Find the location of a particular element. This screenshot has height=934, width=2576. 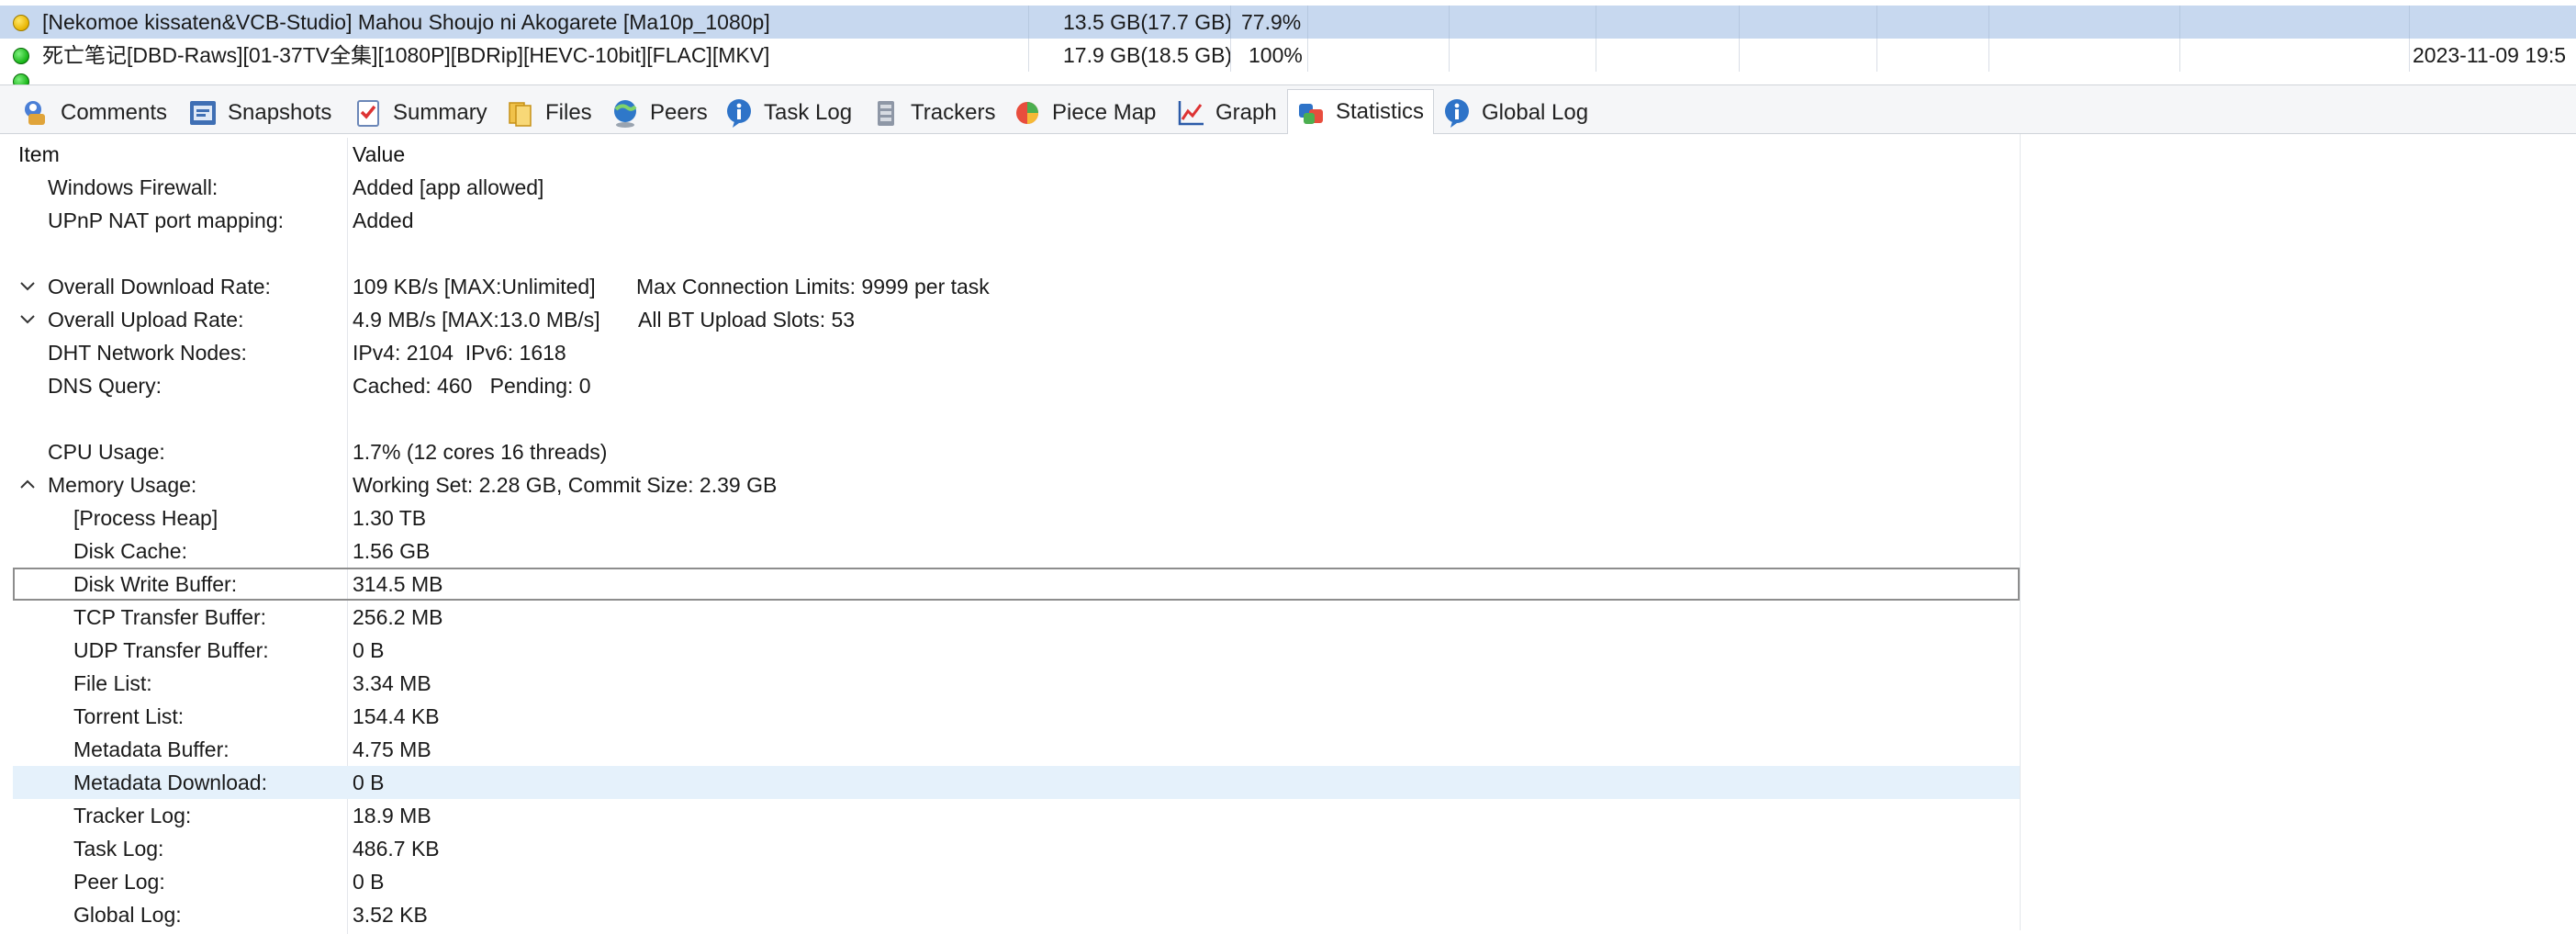

tab-trackers: Trackers is located at coordinates (933, 113).